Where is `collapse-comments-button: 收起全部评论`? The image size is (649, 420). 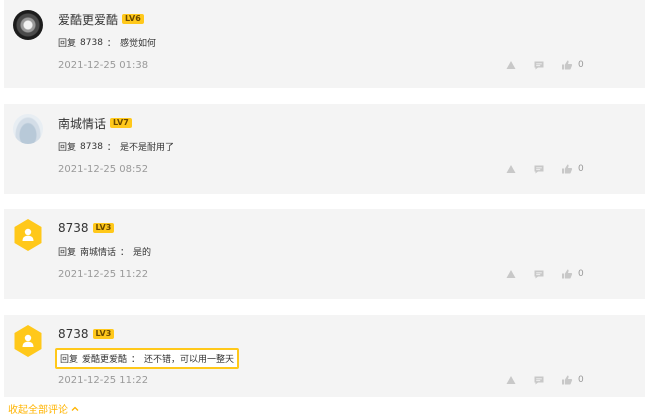 collapse-comments-button: 收起全部评论 is located at coordinates (43, 408).